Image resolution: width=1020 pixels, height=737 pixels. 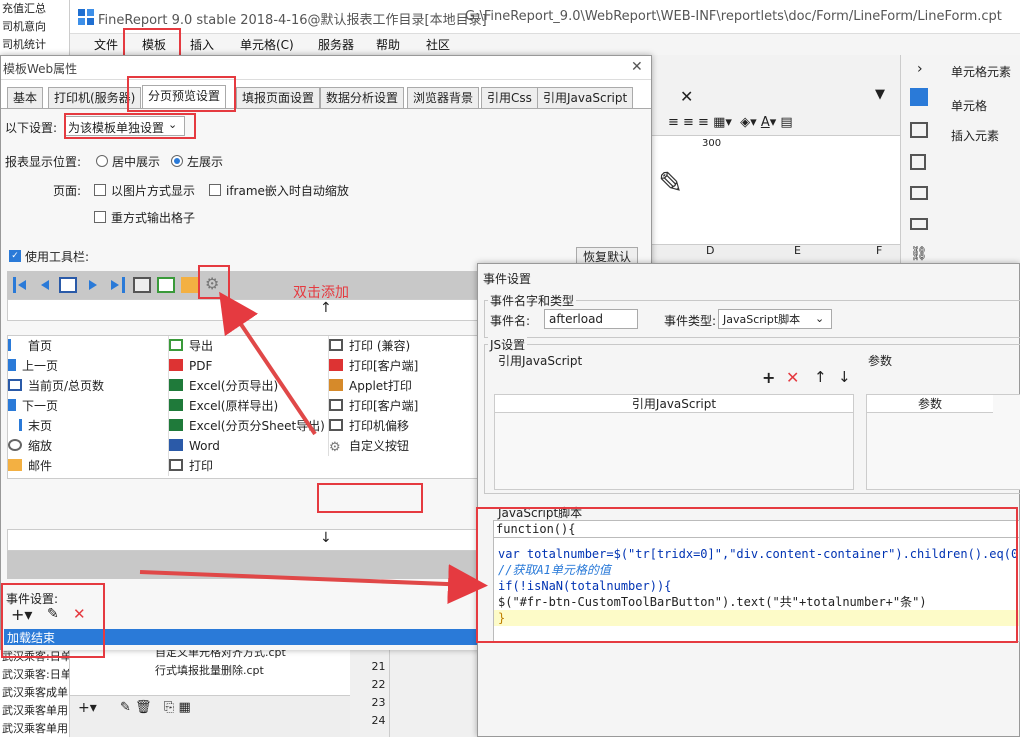 I want to click on checkbox-iframe-scale, so click(x=215, y=190).